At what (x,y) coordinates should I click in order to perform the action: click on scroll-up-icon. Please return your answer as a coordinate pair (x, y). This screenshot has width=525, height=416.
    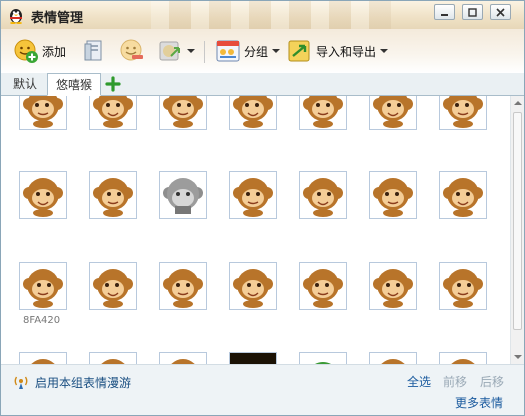
    Looking at the image, I should click on (518, 103).